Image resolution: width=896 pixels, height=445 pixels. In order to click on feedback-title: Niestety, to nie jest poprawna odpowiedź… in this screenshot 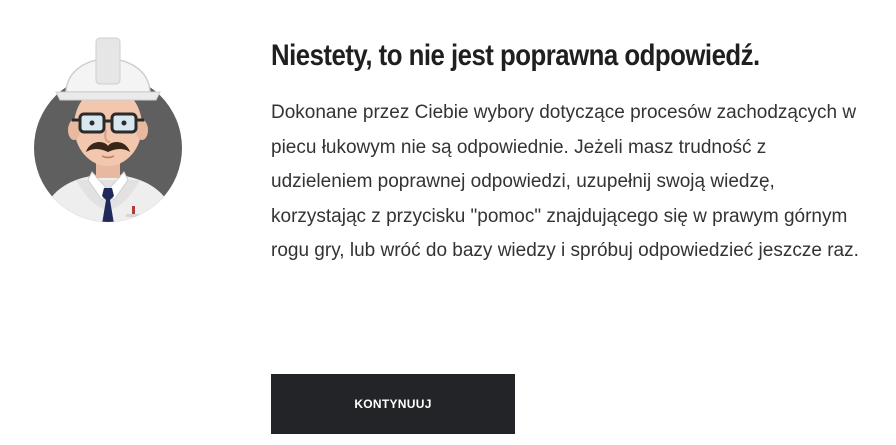, I will do `click(515, 55)`.